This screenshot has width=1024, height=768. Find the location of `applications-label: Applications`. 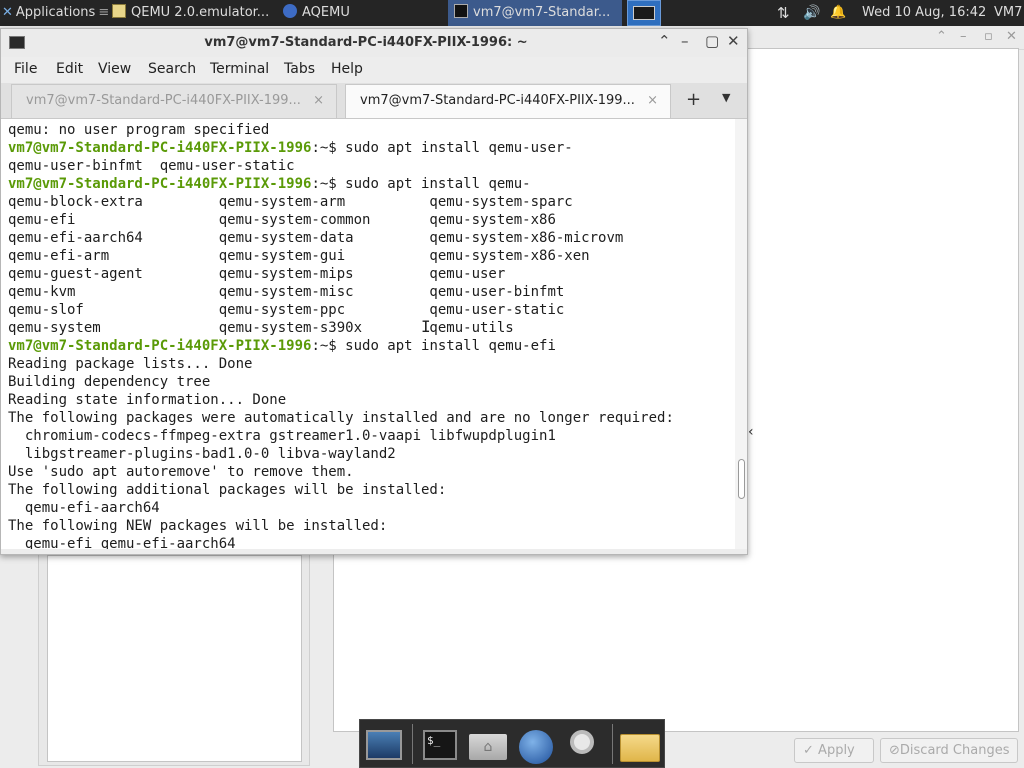

applications-label: Applications is located at coordinates (55, 12).